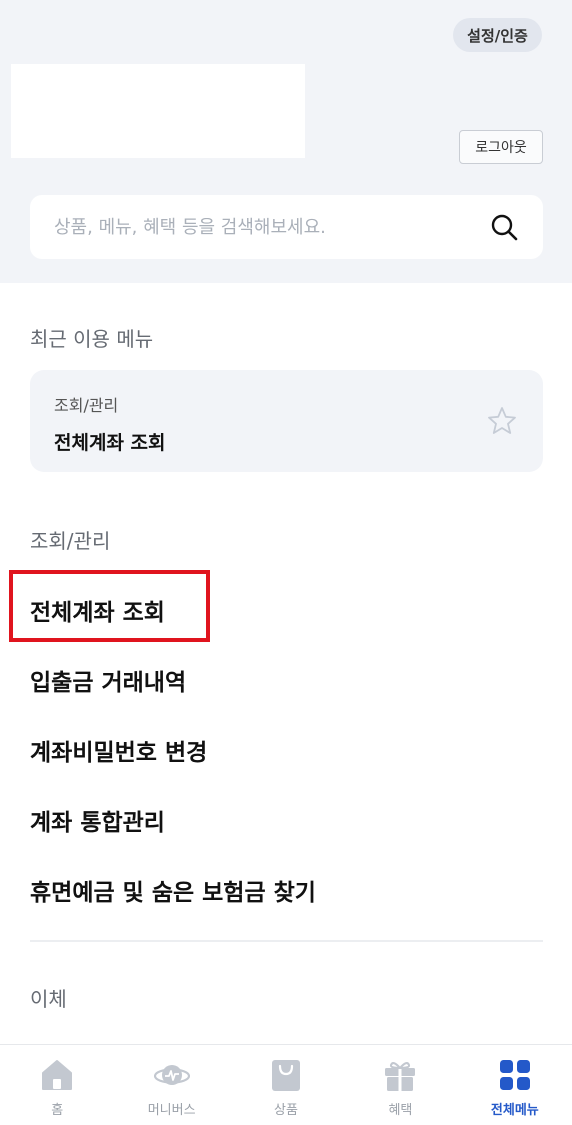  What do you see at coordinates (97, 610) in the screenshot?
I see `menu-item-all-accounts: 전체계좌 조회` at bounding box center [97, 610].